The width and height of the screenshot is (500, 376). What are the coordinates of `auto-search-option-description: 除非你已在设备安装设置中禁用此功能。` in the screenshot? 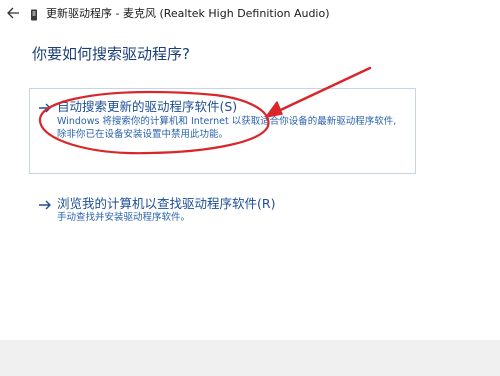 It's located at (143, 134).